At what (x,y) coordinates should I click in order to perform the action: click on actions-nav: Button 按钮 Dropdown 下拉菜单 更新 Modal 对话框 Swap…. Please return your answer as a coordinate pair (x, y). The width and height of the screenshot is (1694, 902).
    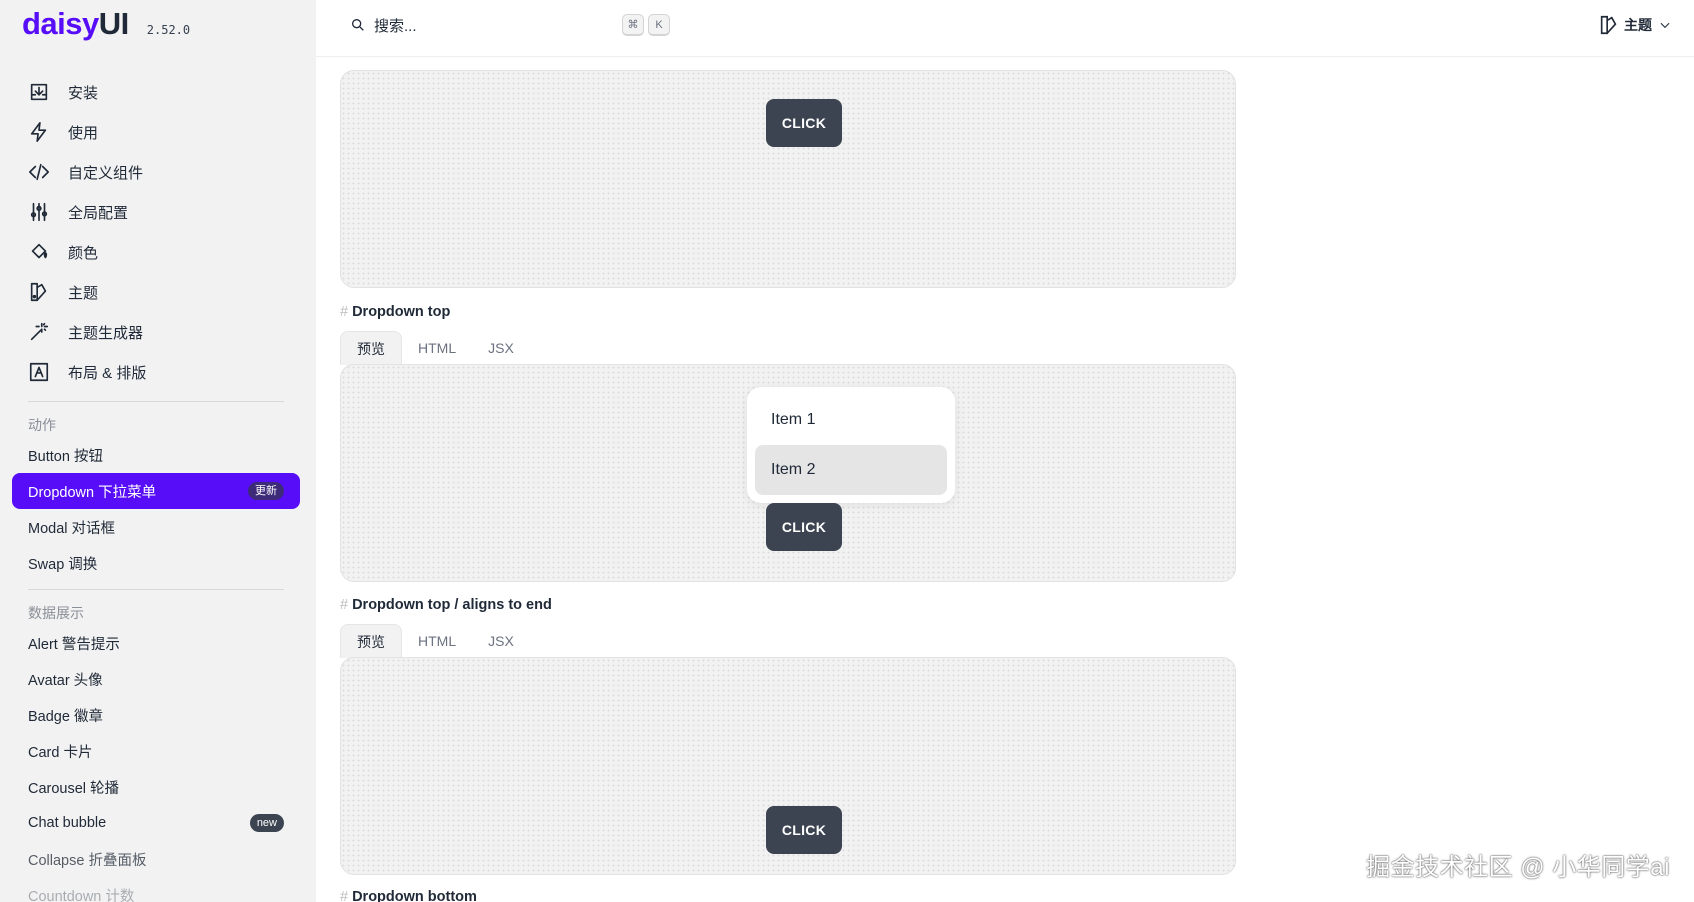
    Looking at the image, I should click on (156, 509).